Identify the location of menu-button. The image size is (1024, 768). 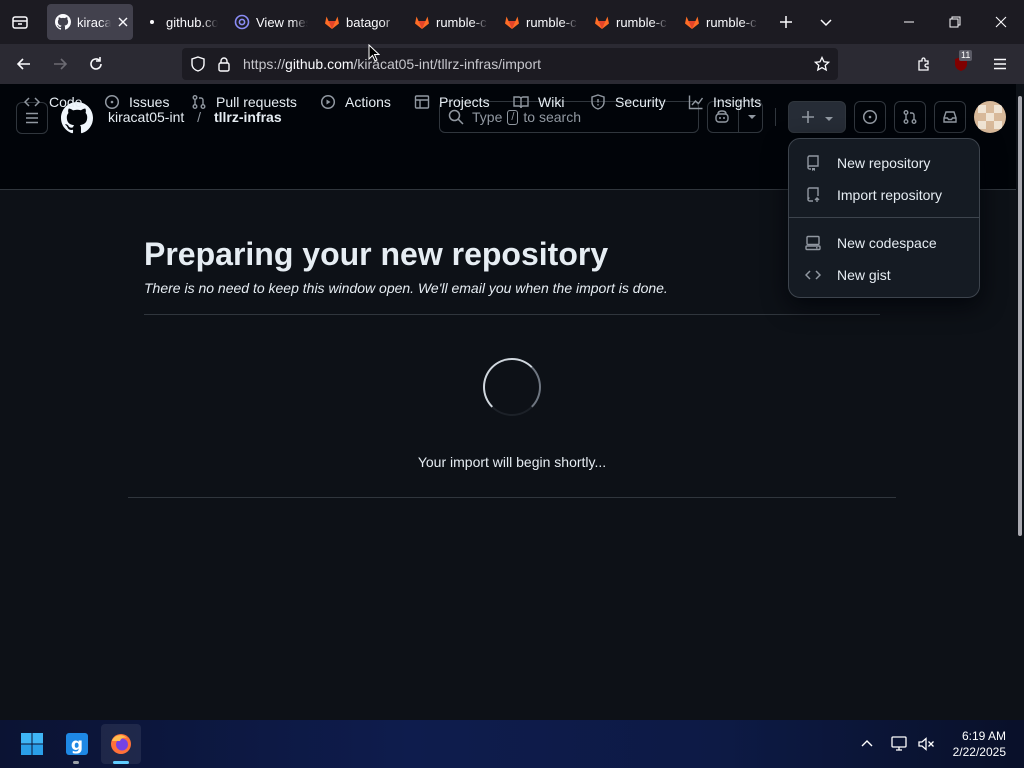
(1000, 64).